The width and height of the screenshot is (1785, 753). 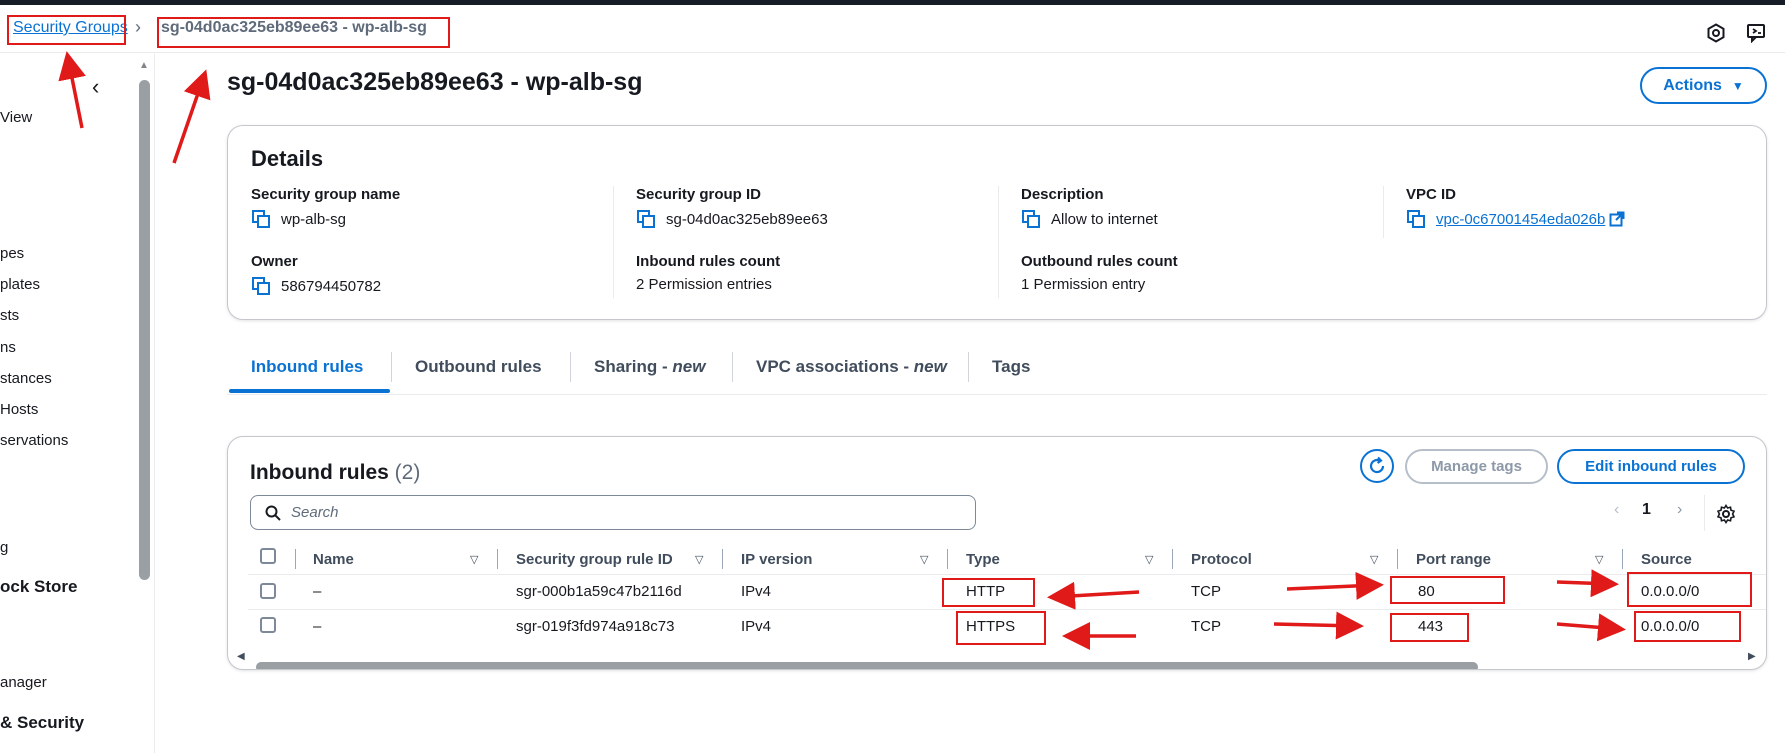 What do you see at coordinates (16, 117) in the screenshot?
I see `sidebar-item: View` at bounding box center [16, 117].